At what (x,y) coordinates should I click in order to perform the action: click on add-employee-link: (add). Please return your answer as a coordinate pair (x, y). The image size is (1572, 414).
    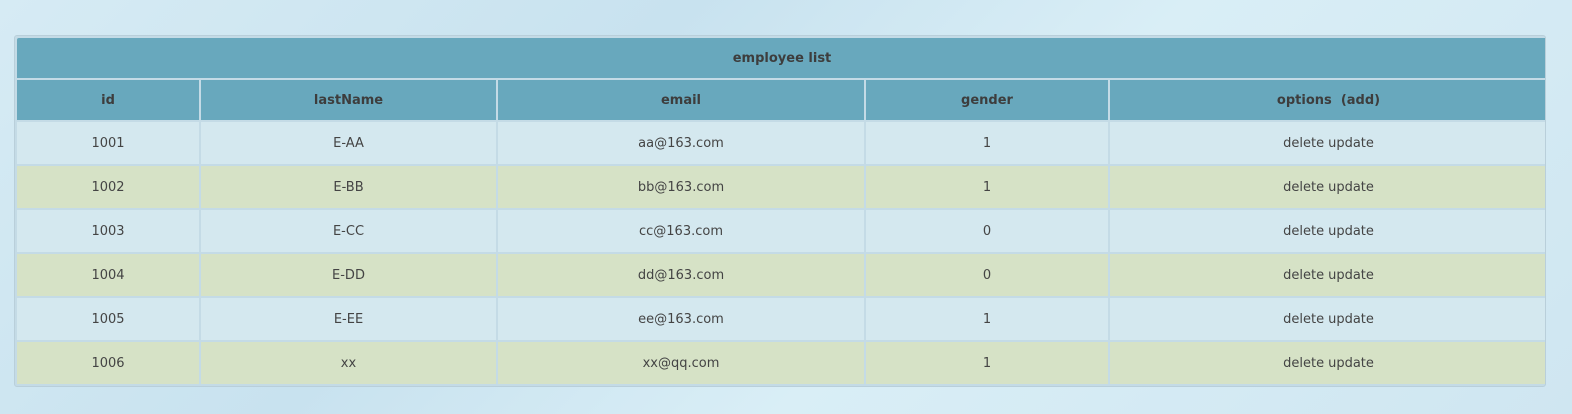
    Looking at the image, I should click on (1360, 100).